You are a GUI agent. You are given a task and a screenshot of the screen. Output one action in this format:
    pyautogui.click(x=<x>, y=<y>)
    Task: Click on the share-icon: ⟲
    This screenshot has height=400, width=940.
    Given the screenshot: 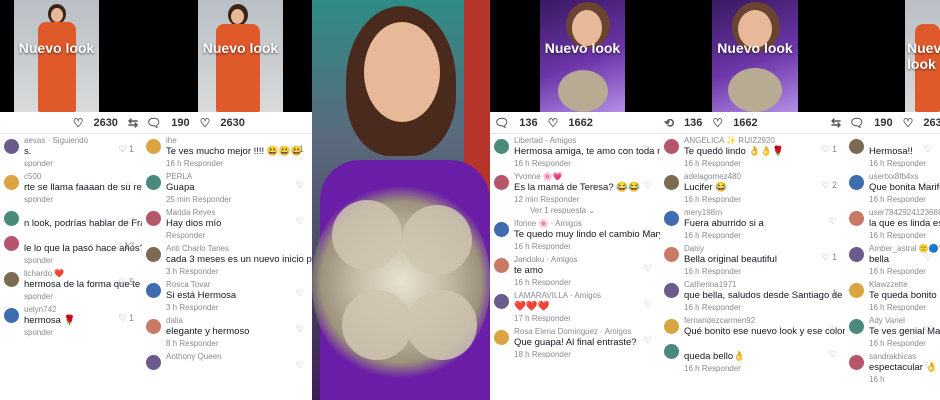 What is the action you would take?
    pyautogui.click(x=669, y=123)
    